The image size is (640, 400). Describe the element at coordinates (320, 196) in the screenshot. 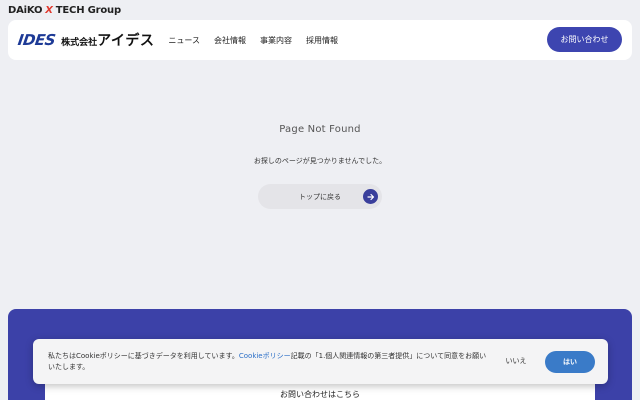

I see `back-to-top-button: トップに戻る` at that location.